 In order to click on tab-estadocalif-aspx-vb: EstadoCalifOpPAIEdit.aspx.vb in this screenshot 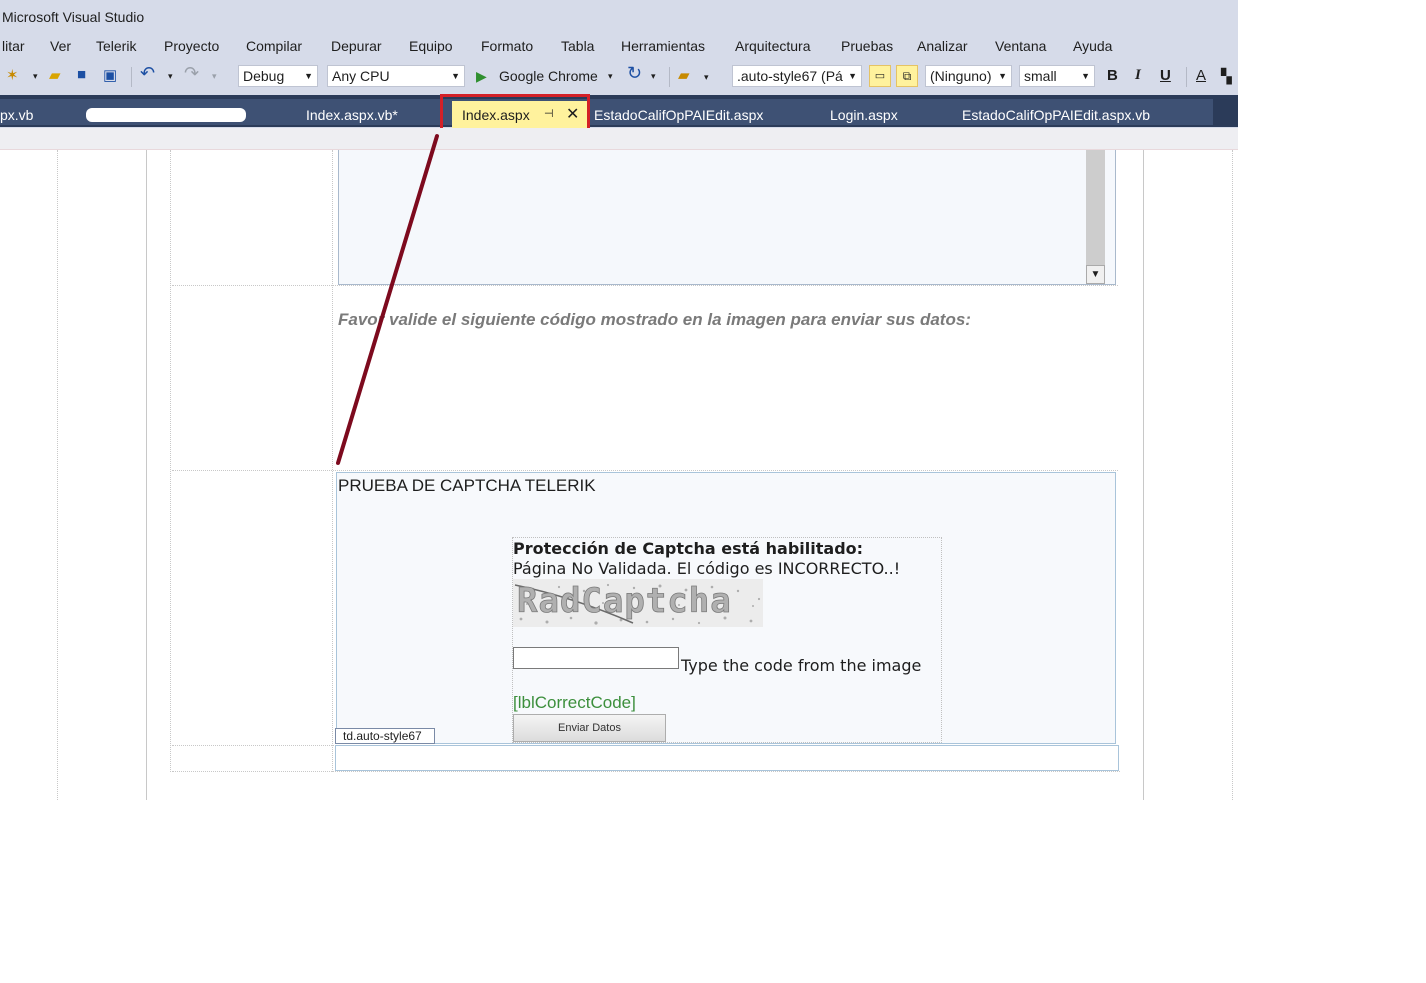, I will do `click(1056, 115)`.